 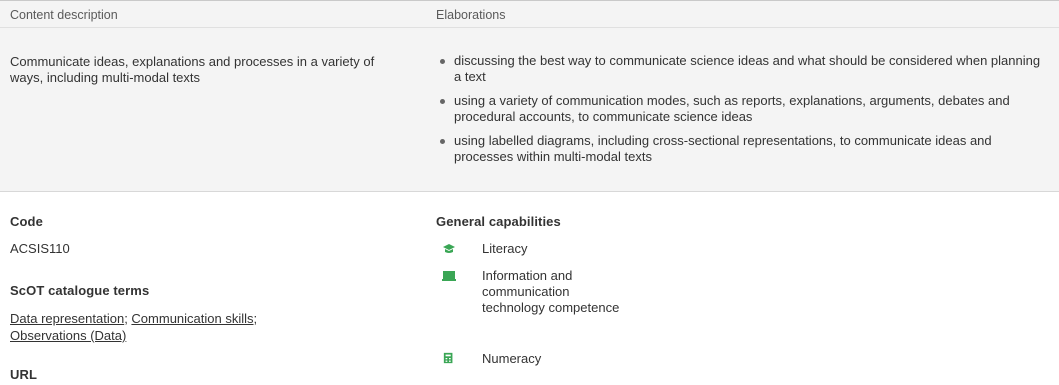 What do you see at coordinates (68, 335) in the screenshot?
I see `scot-term-link: Observations (Data)` at bounding box center [68, 335].